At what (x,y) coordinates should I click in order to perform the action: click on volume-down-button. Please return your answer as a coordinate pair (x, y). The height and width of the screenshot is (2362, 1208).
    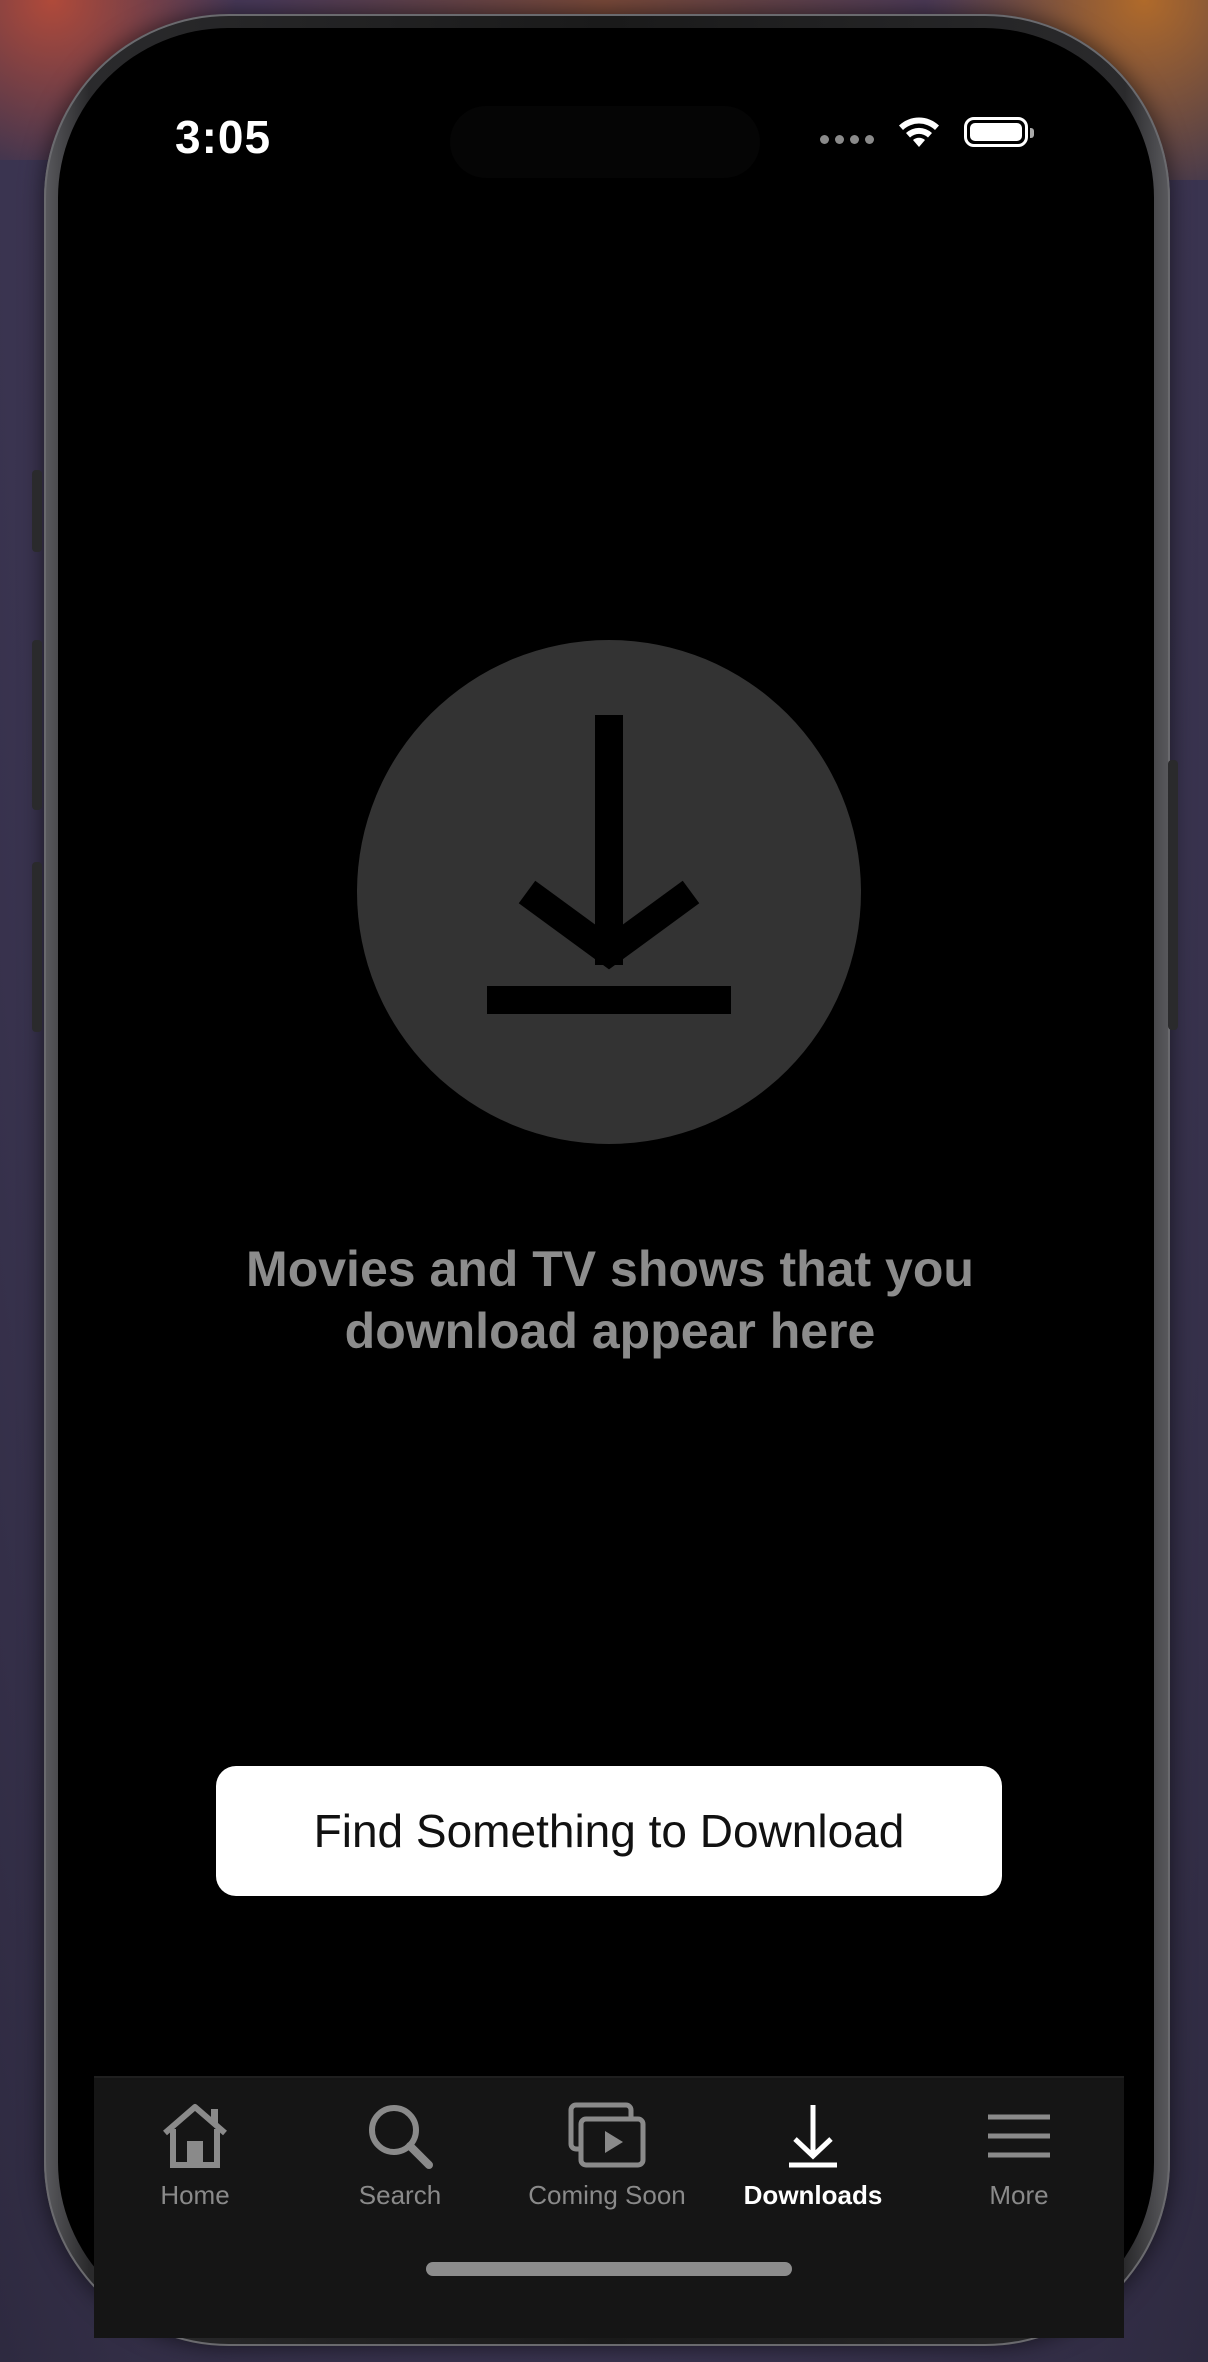
    Looking at the image, I should click on (37, 947).